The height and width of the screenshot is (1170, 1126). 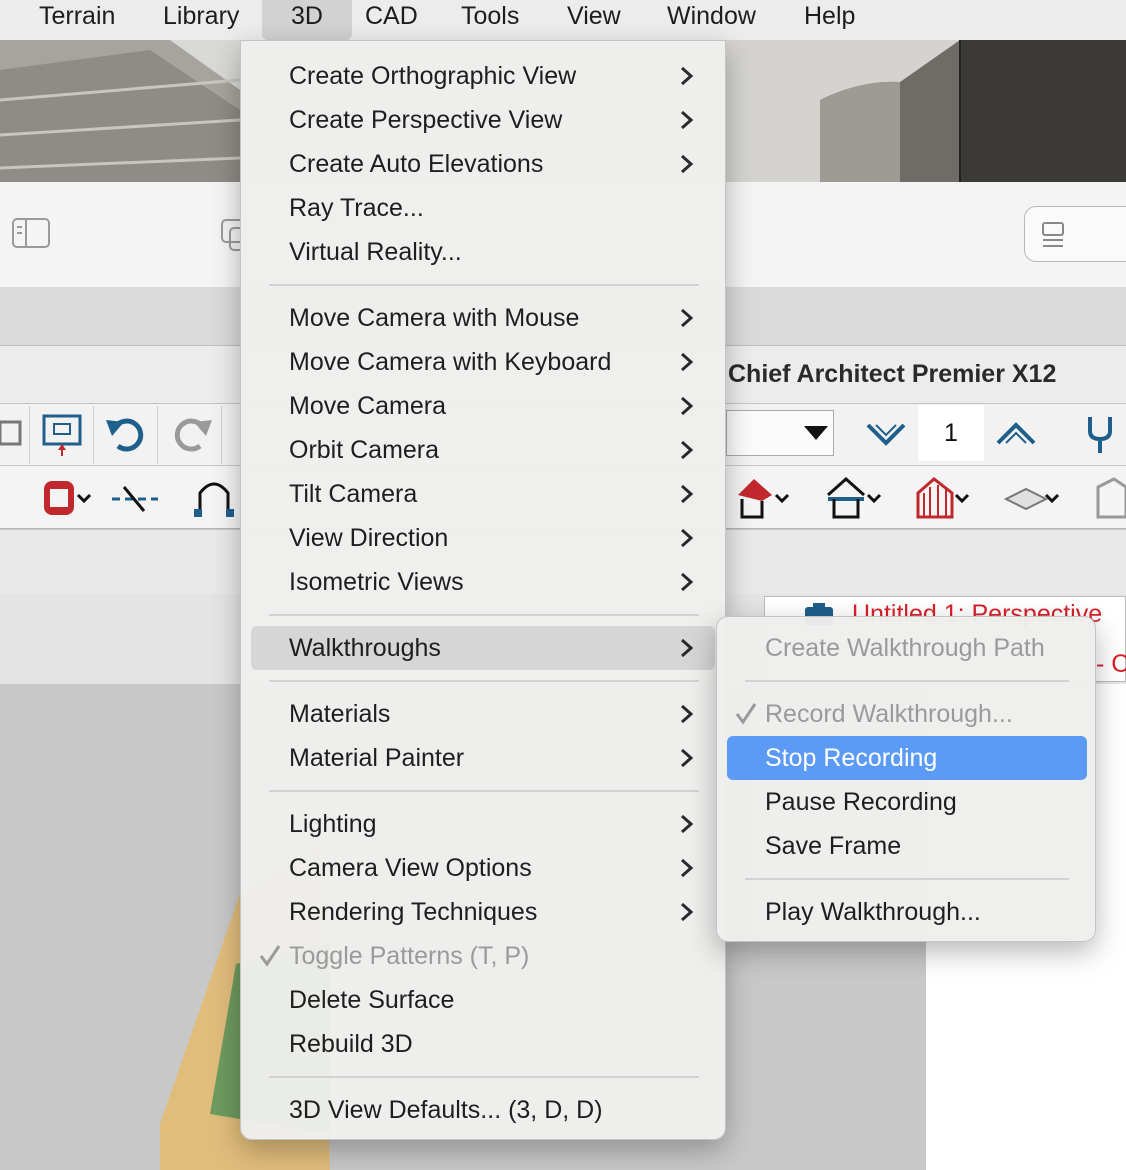 I want to click on printer-button, so click(x=15, y=435).